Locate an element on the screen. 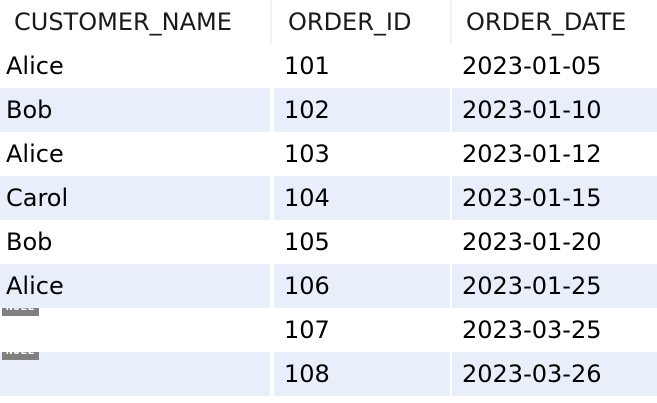 This screenshot has height=403, width=657. table-row: Alice 106 2023-01-25 is located at coordinates (328, 286).